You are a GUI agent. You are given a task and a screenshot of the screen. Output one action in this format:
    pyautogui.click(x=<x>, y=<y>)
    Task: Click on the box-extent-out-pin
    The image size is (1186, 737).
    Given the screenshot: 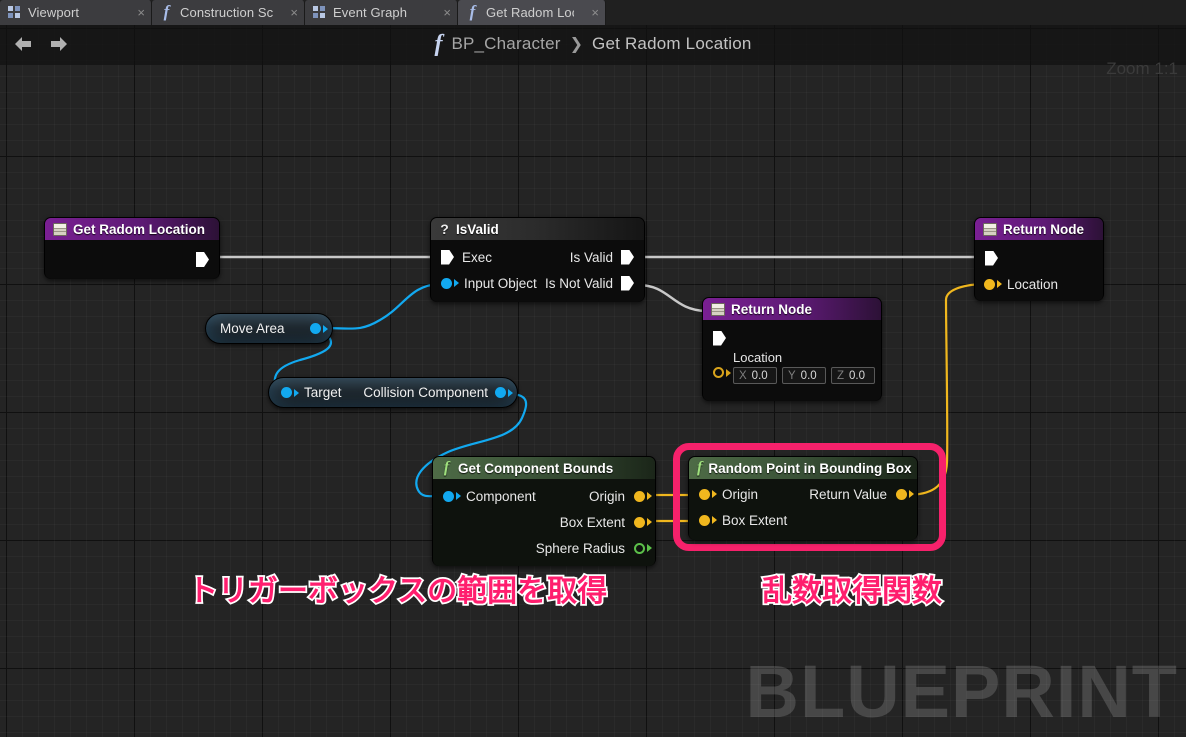 What is the action you would take?
    pyautogui.click(x=639, y=522)
    